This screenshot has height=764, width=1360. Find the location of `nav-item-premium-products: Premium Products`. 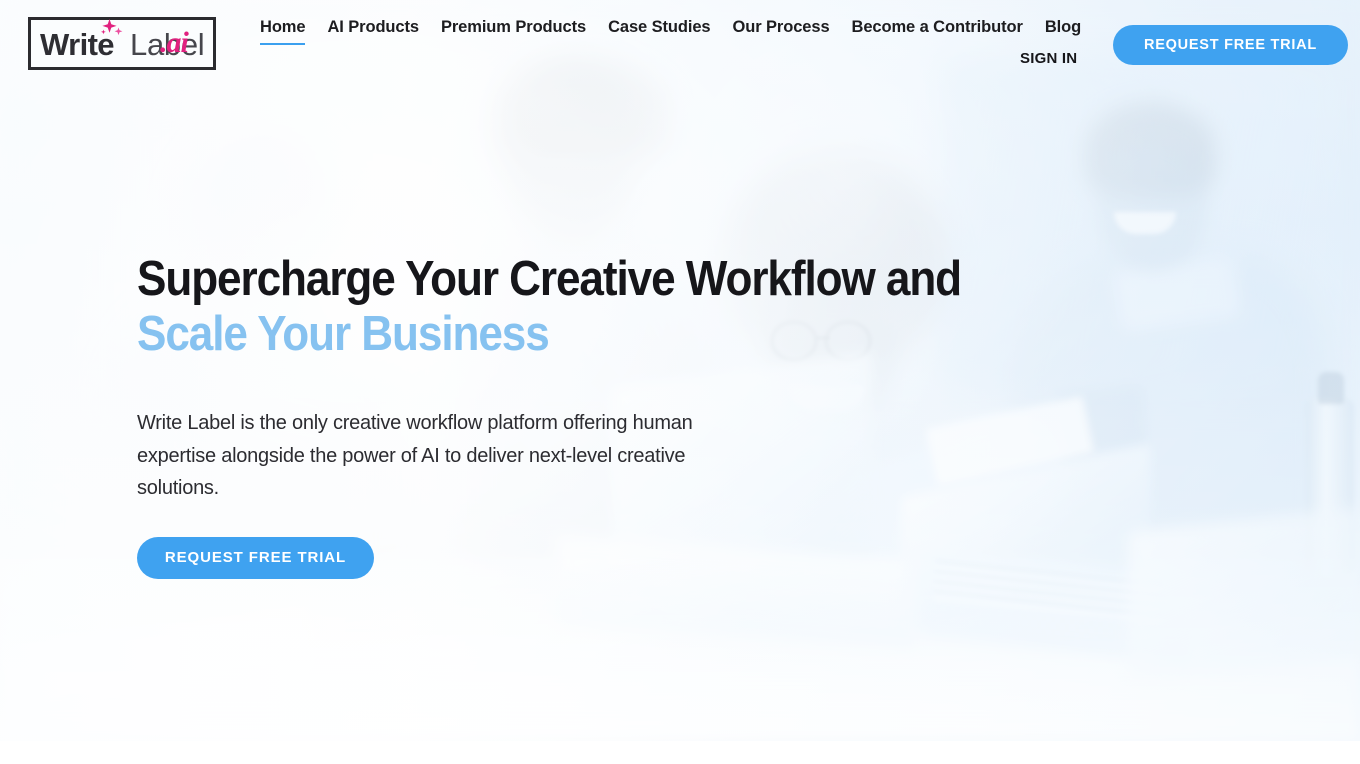

nav-item-premium-products: Premium Products is located at coordinates (513, 30).